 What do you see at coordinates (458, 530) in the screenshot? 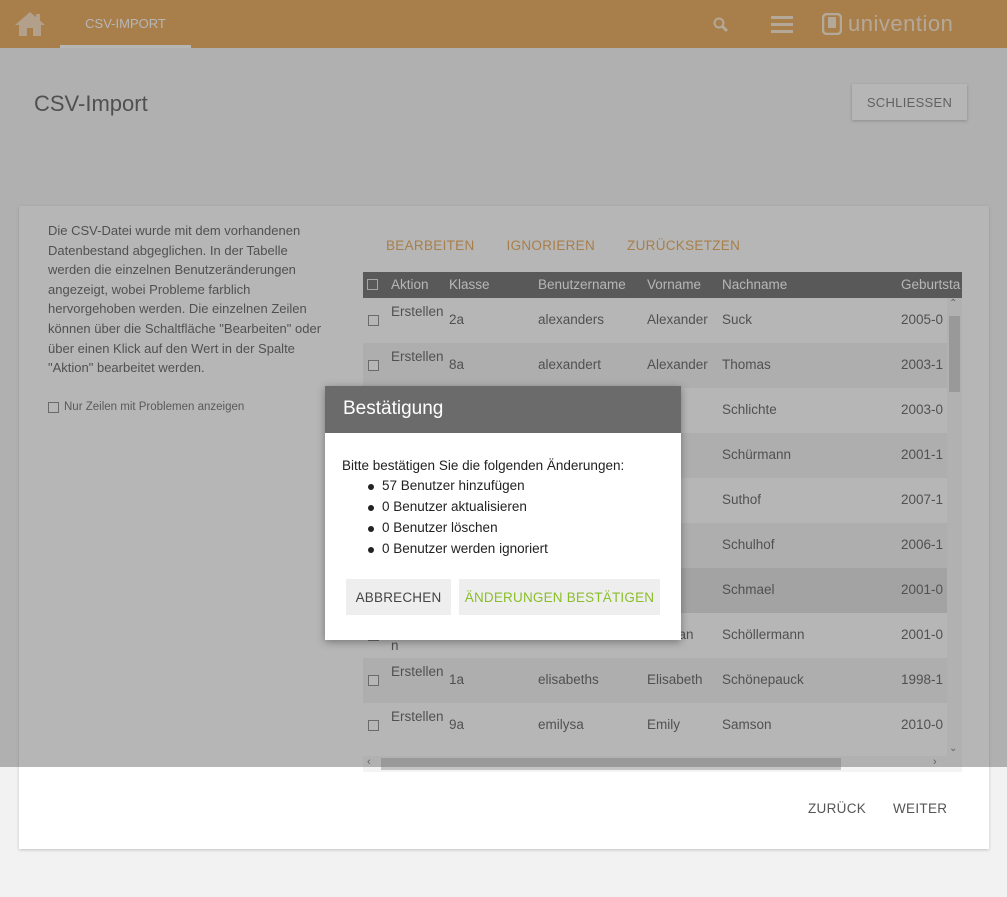
I see `list-item: 0 Benutzer löschen` at bounding box center [458, 530].